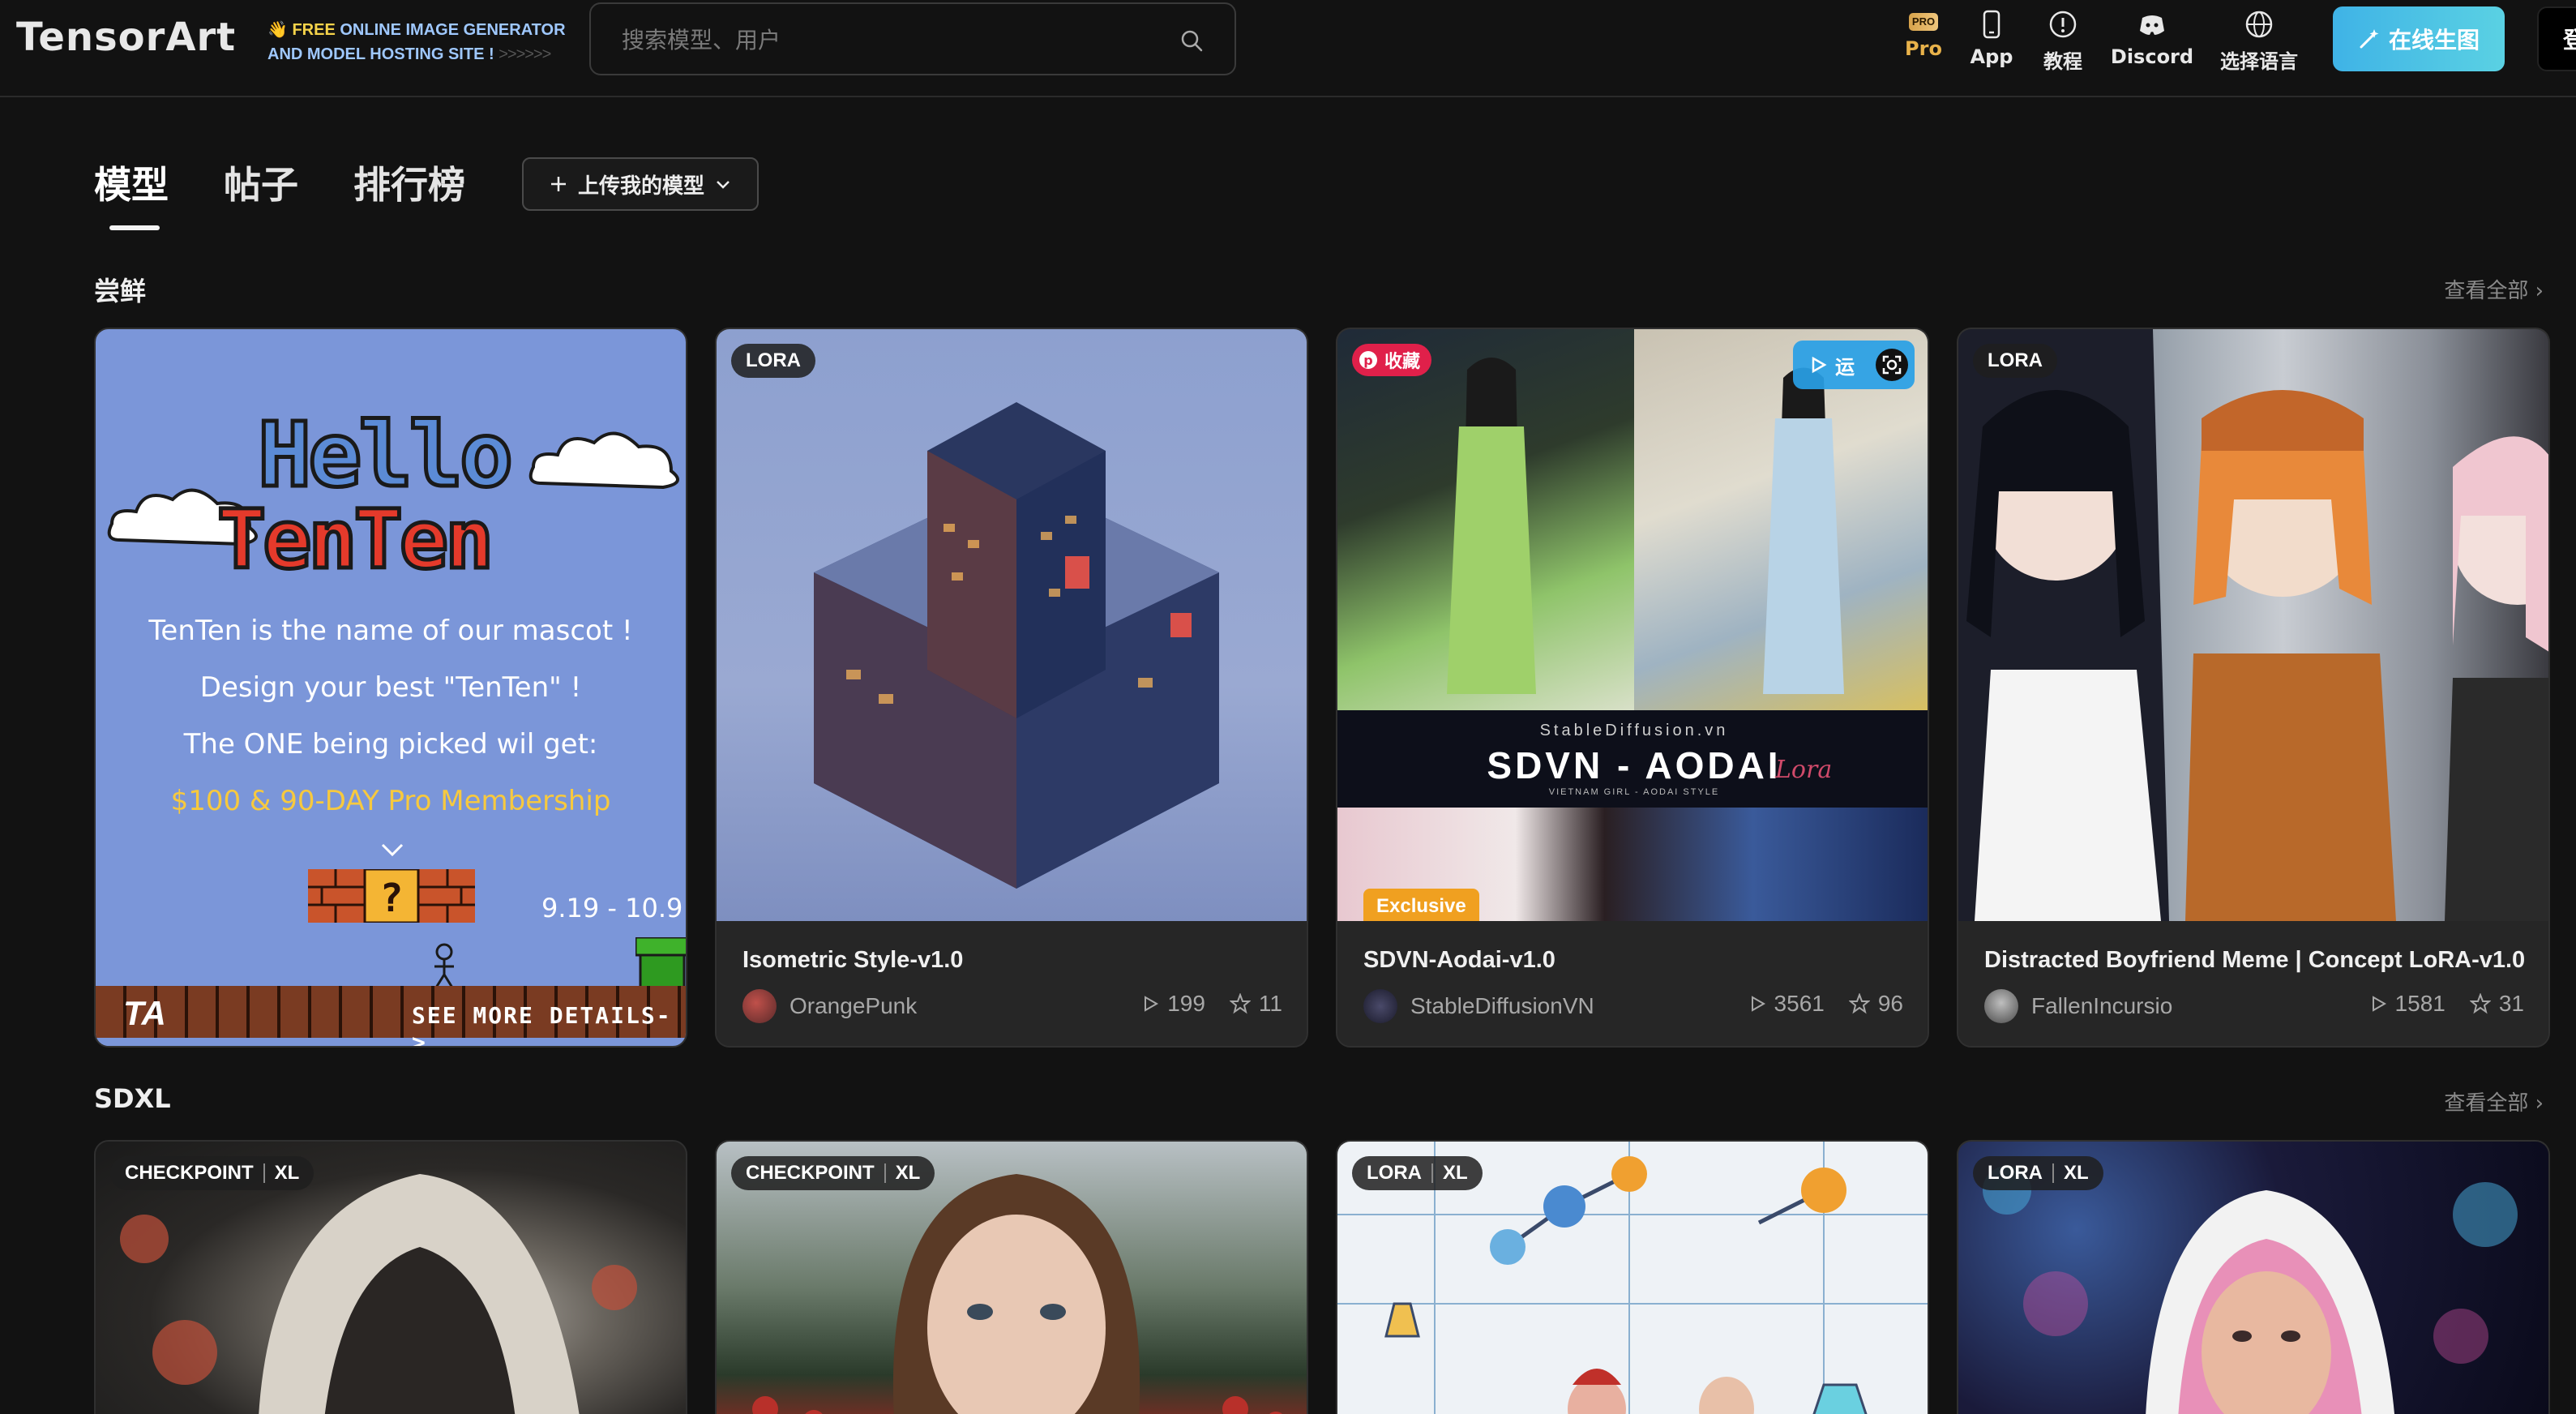 The image size is (2576, 1414). Describe the element at coordinates (1924, 22) in the screenshot. I see `pro-badge-icon: PRO` at that location.